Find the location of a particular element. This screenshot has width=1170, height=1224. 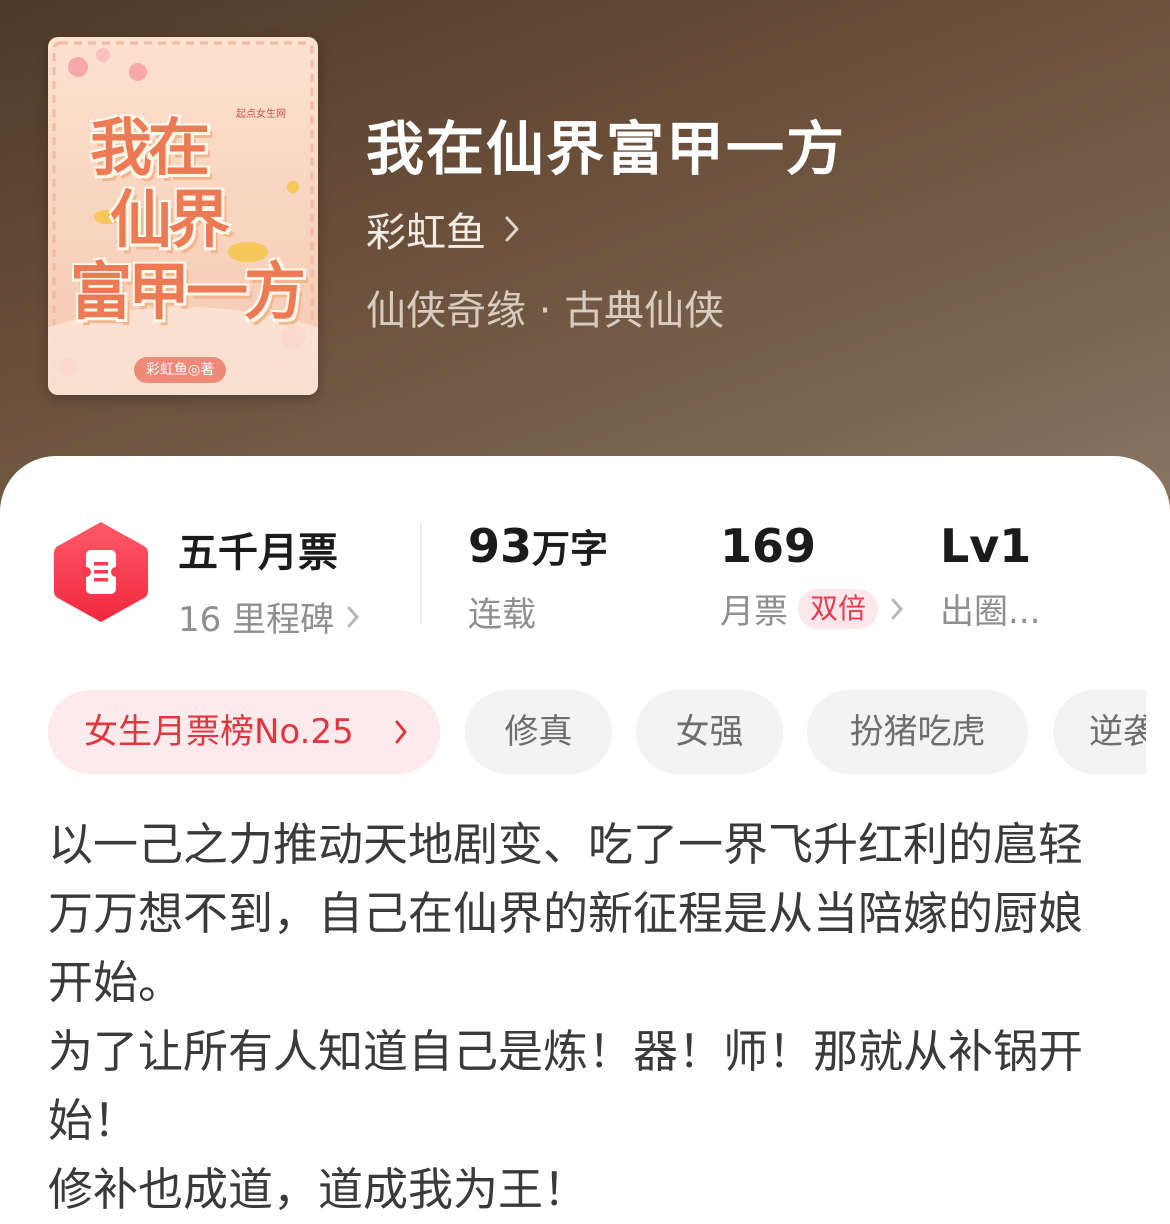

tag-item: 女强 is located at coordinates (709, 732).